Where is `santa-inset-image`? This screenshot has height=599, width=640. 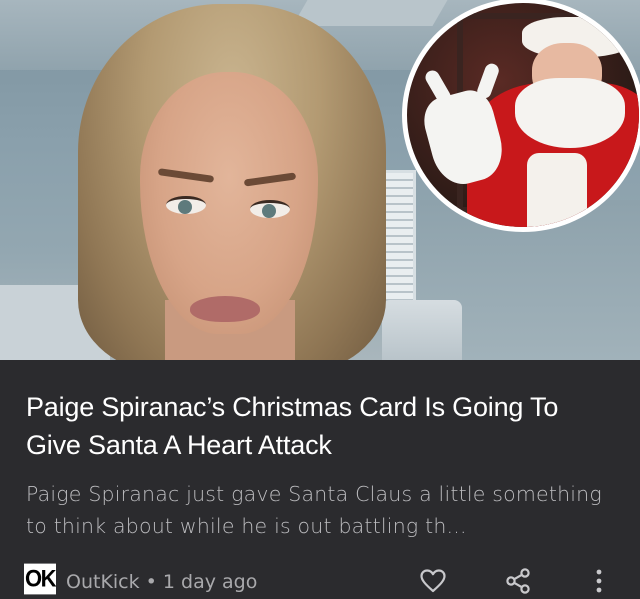
santa-inset-image is located at coordinates (521, 116).